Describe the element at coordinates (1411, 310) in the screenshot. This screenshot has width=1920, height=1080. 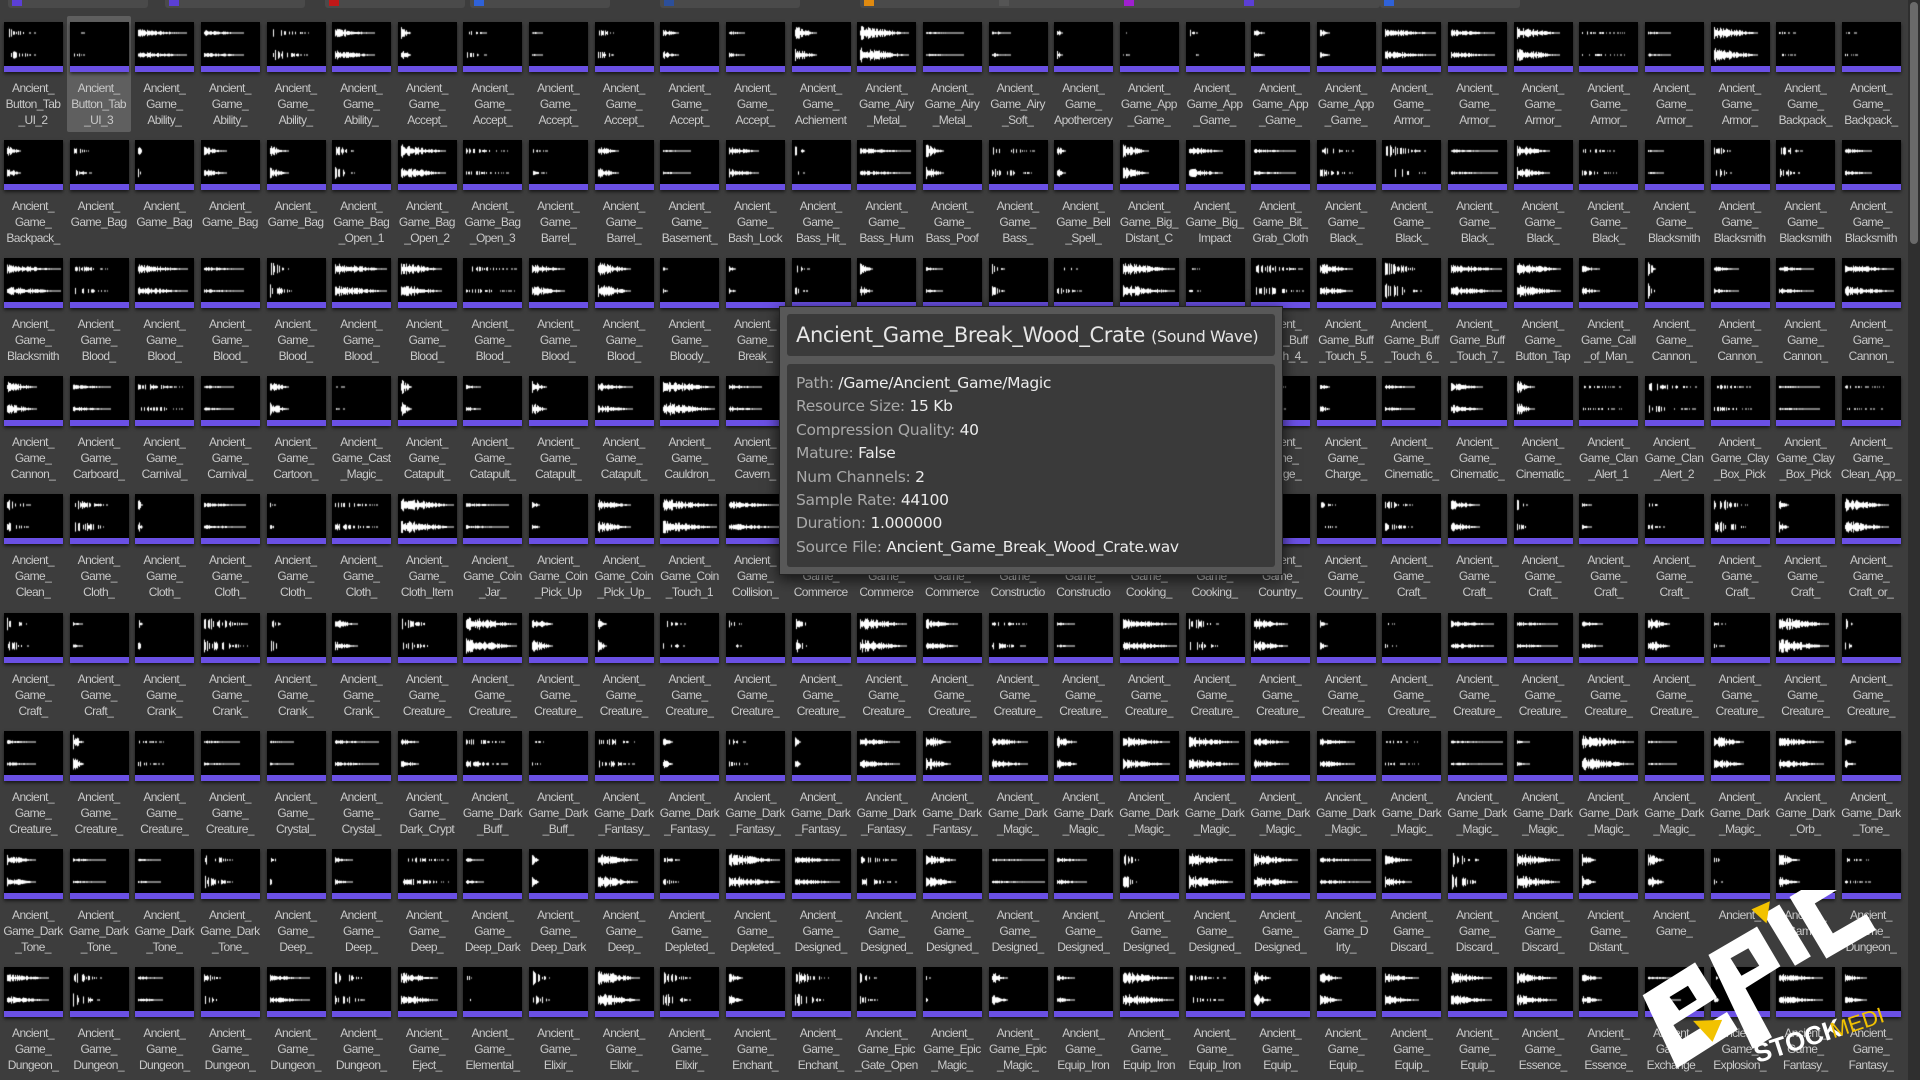
I see `asset-tile: Ancient_ Game_Buff _Touch_6_` at that location.